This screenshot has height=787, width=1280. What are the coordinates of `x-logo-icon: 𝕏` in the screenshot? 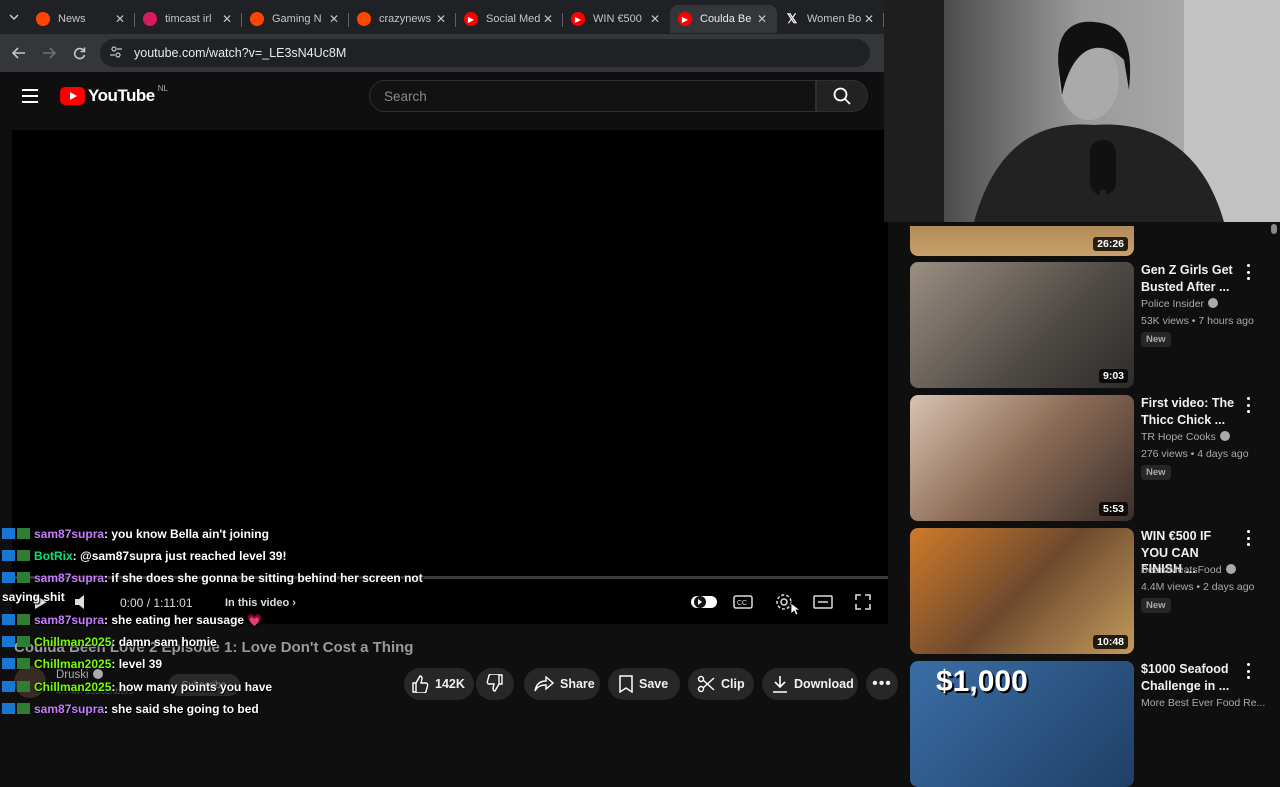 It's located at (792, 18).